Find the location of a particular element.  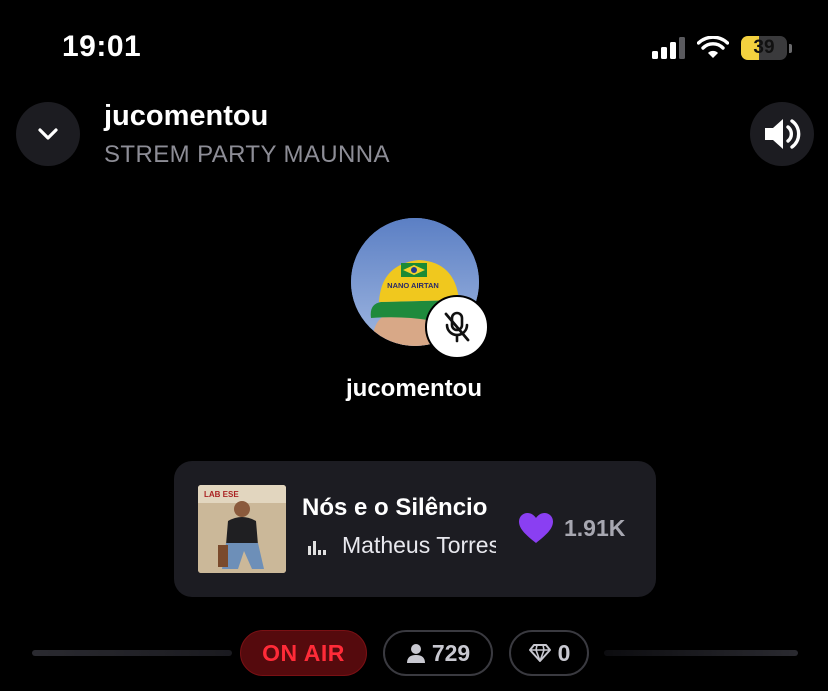

person-icon is located at coordinates (415, 653).